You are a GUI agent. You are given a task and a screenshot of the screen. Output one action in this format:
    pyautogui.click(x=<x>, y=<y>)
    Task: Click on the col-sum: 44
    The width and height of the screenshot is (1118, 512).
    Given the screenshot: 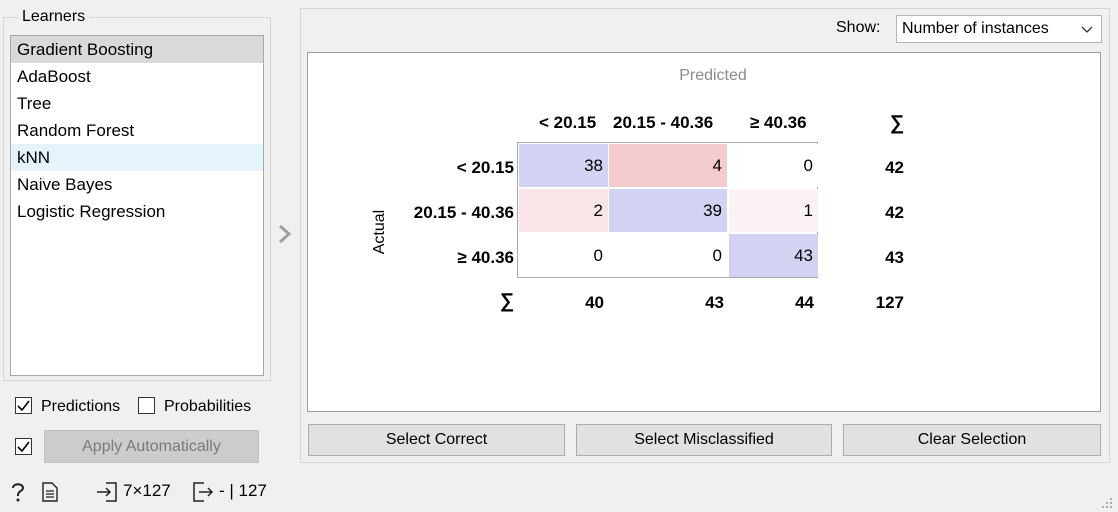 What is the action you would take?
    pyautogui.click(x=804, y=302)
    